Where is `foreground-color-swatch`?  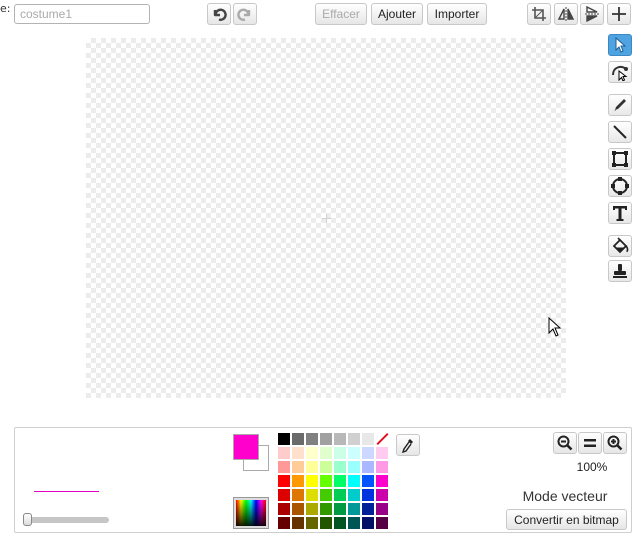 foreground-color-swatch is located at coordinates (246, 447).